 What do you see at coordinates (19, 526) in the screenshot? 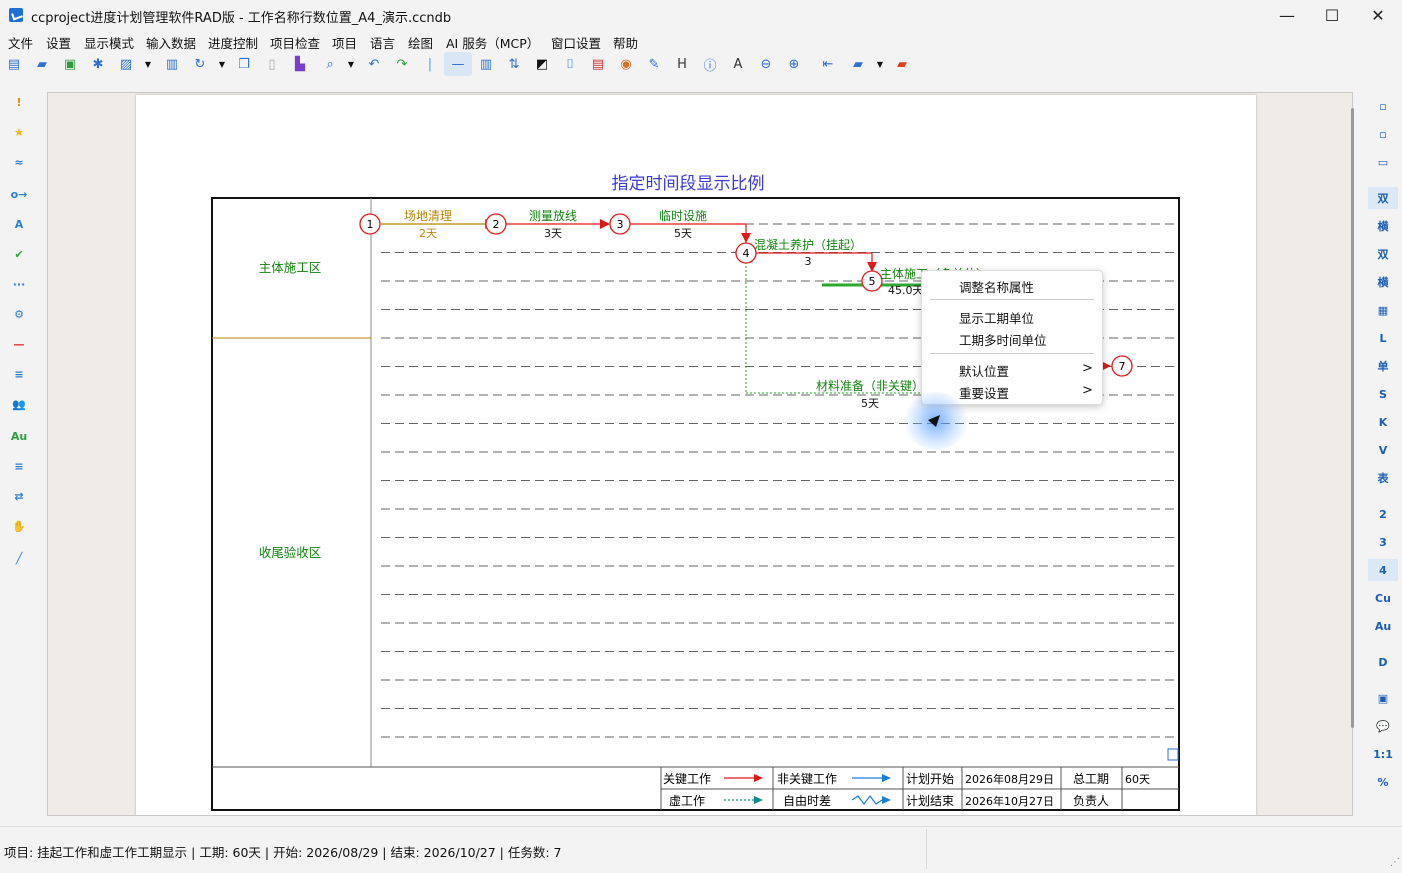
I see `hand-icon: ✋` at bounding box center [19, 526].